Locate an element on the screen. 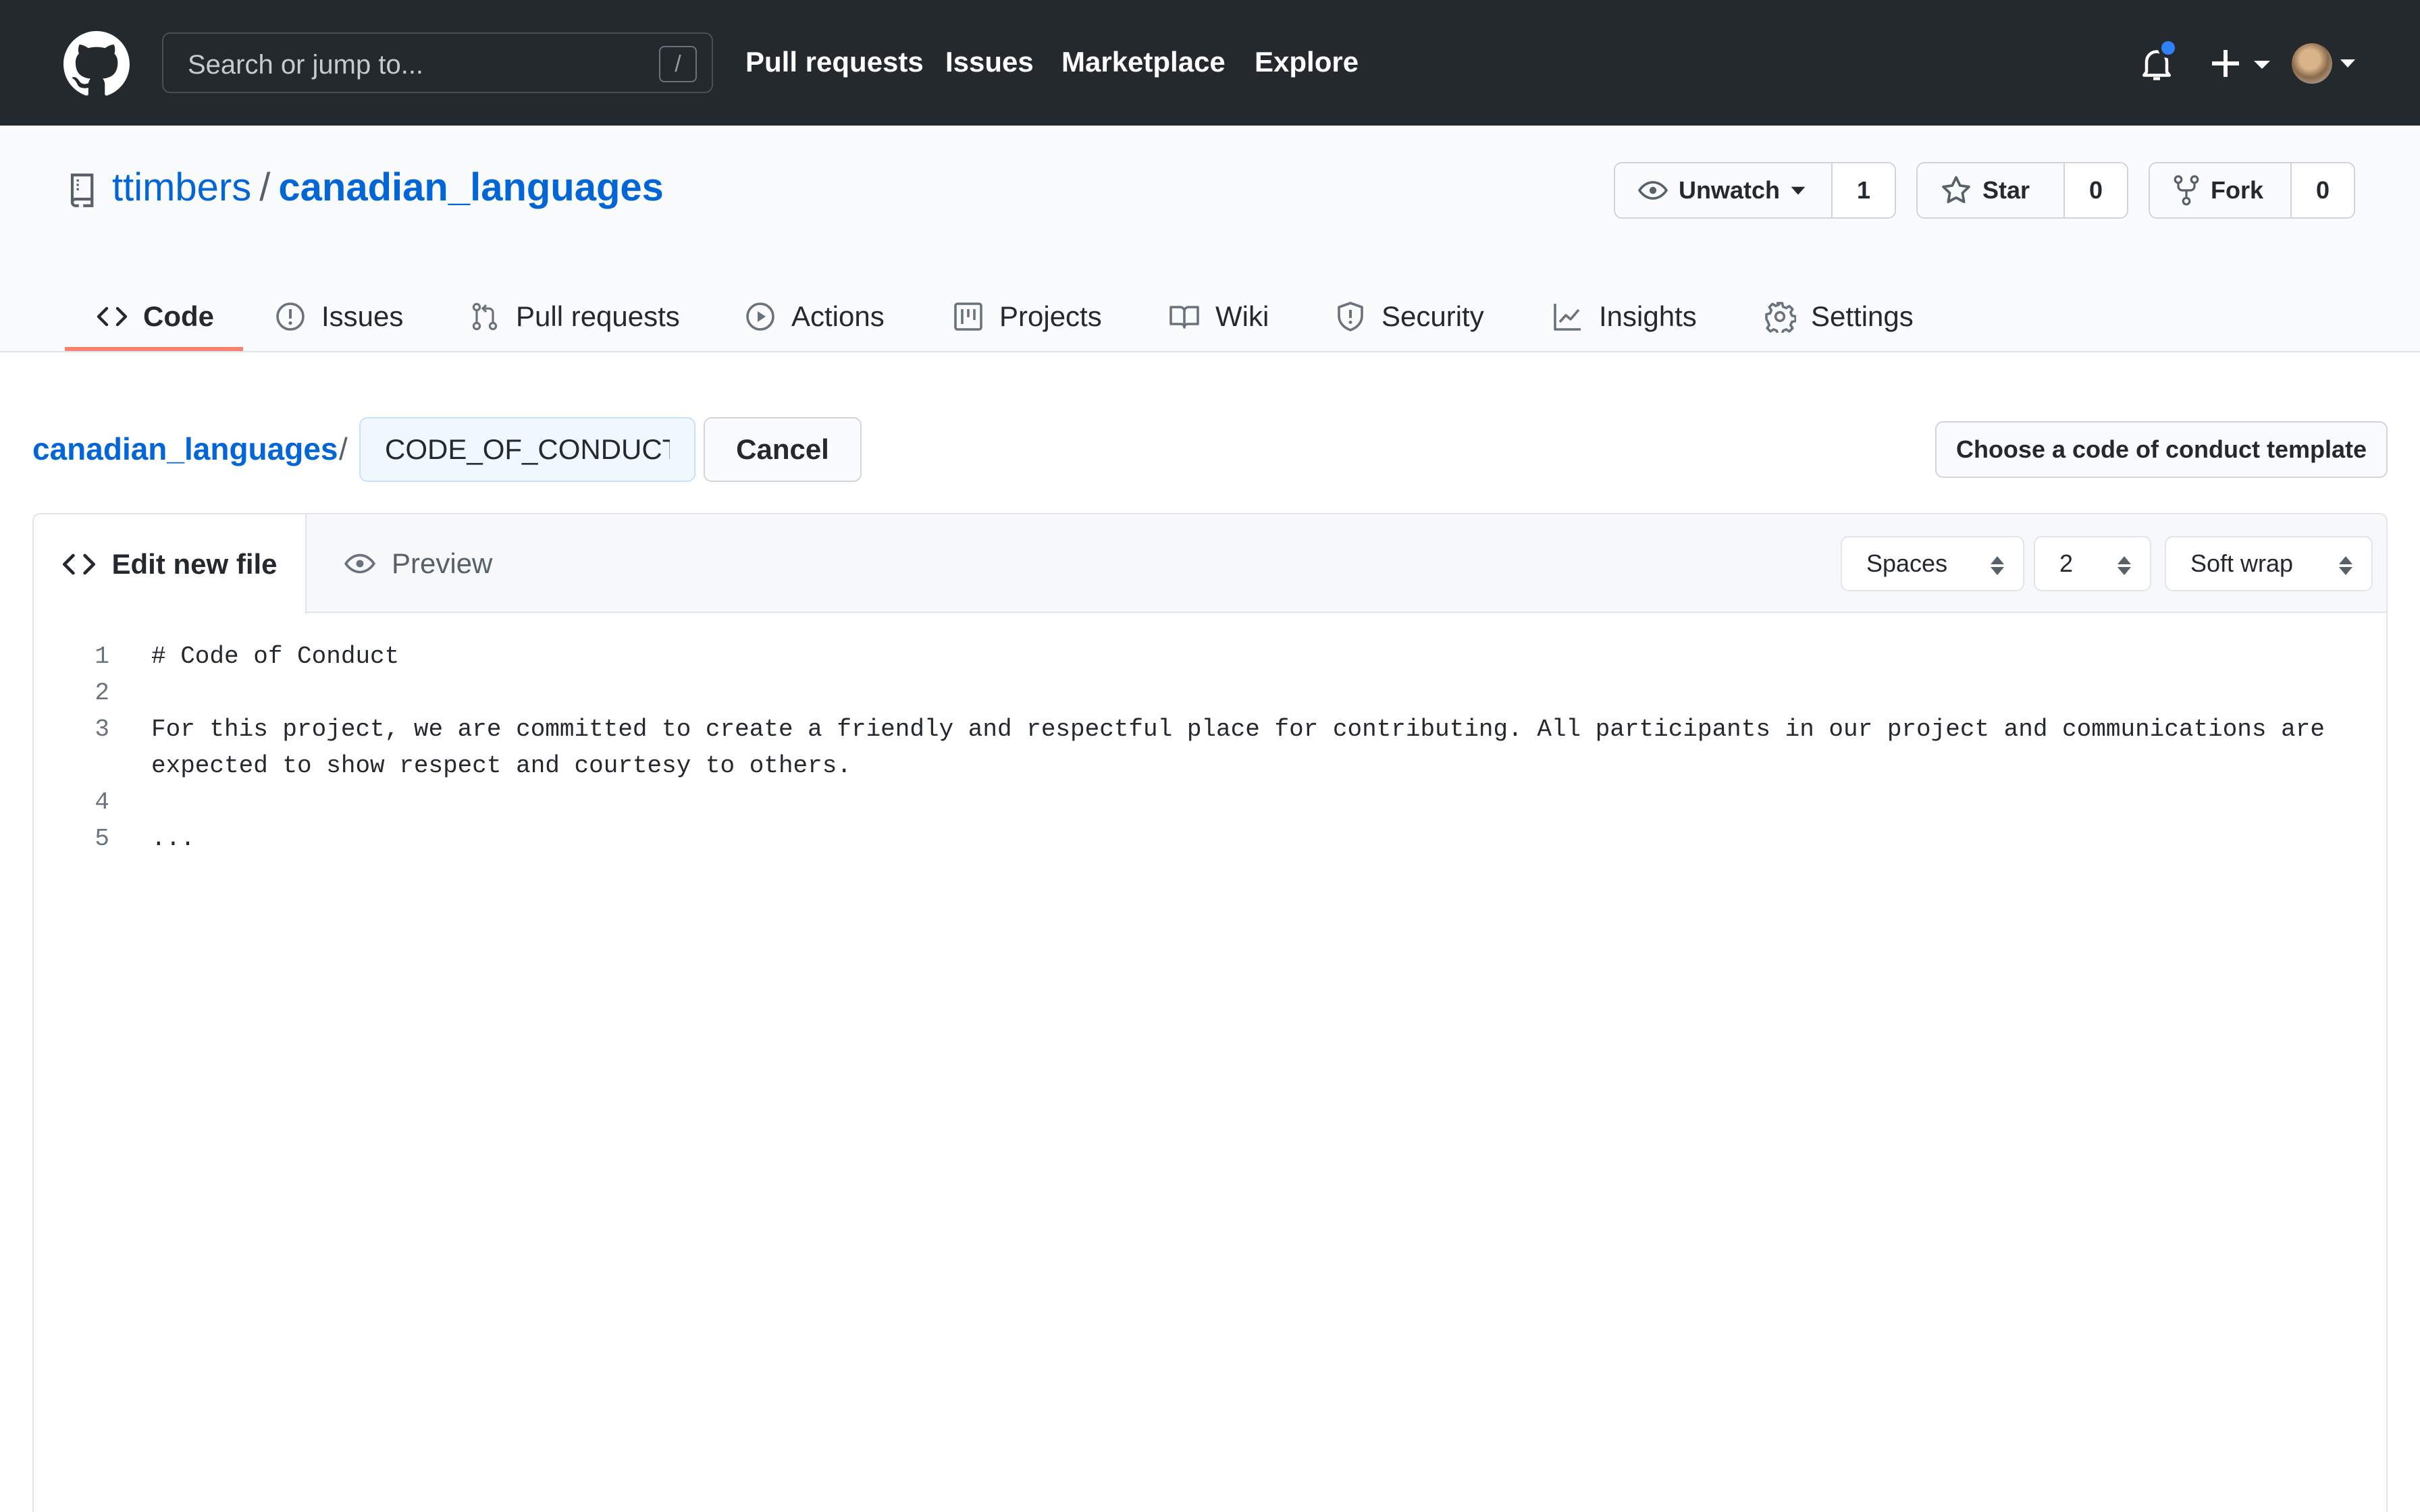  forks-count: 0 is located at coordinates (2322, 190).